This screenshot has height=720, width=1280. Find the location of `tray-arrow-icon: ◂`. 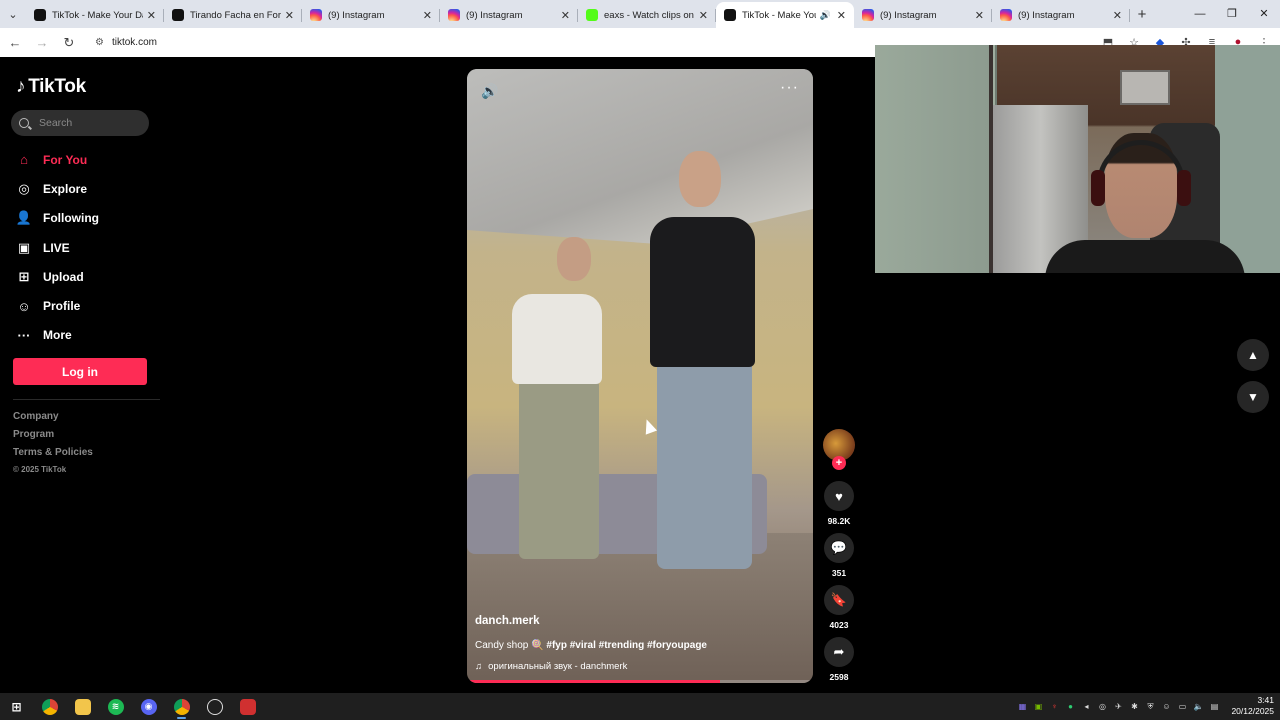

tray-arrow-icon: ◂ is located at coordinates (1086, 706).